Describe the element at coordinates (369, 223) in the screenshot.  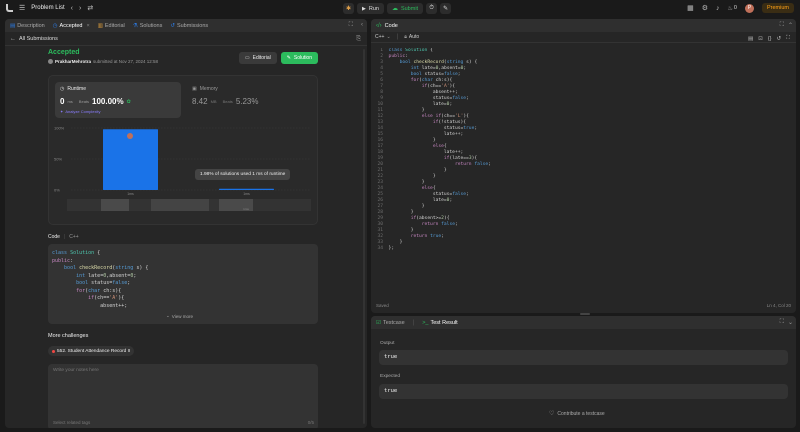
I see `vertical-splitter` at that location.